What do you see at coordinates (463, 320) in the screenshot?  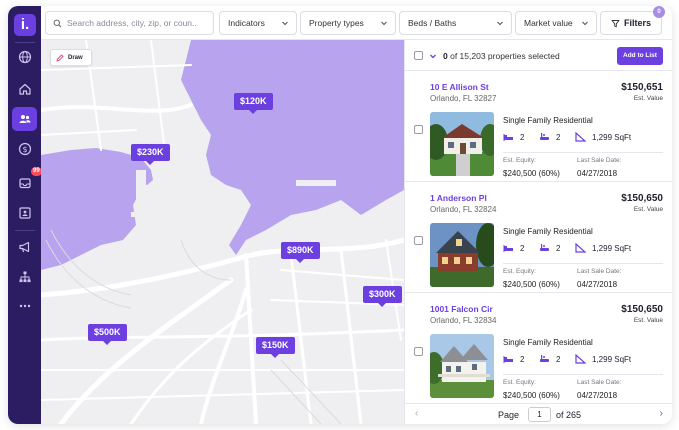 I see `property-city: Orlando, FL 32834` at bounding box center [463, 320].